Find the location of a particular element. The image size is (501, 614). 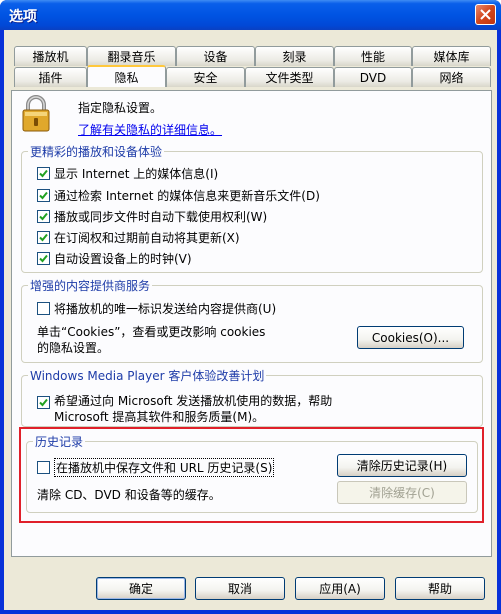

help-button: 帮助 is located at coordinates (440, 588).